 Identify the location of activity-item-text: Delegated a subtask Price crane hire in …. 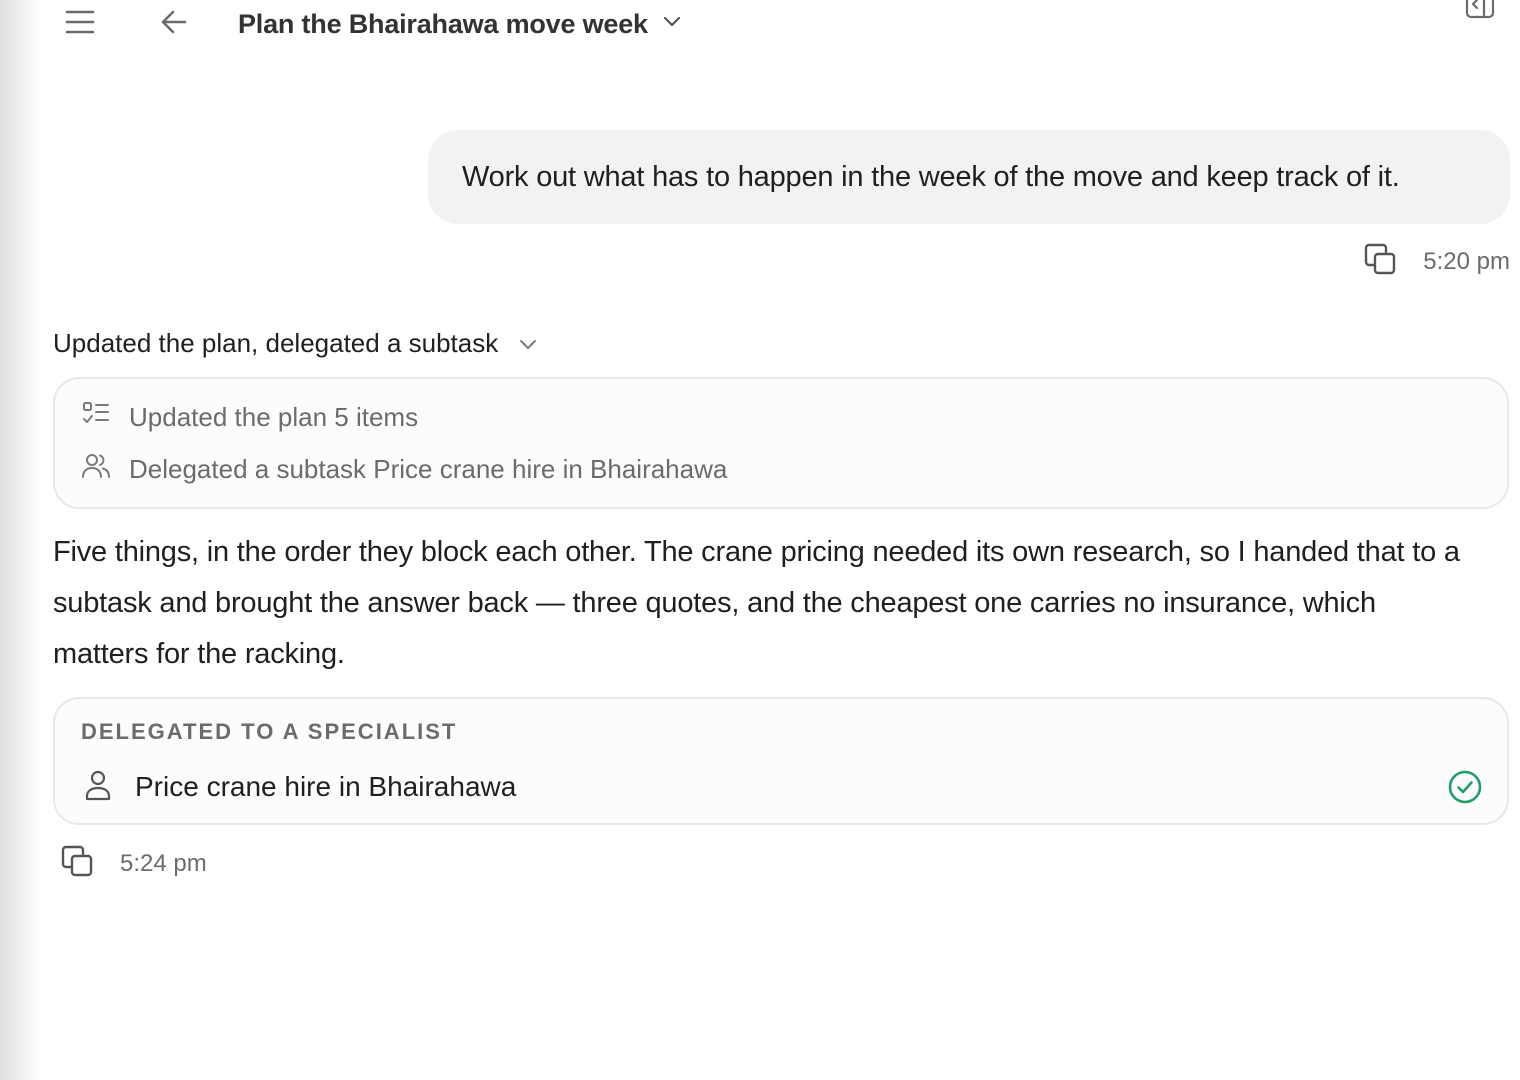
(428, 468).